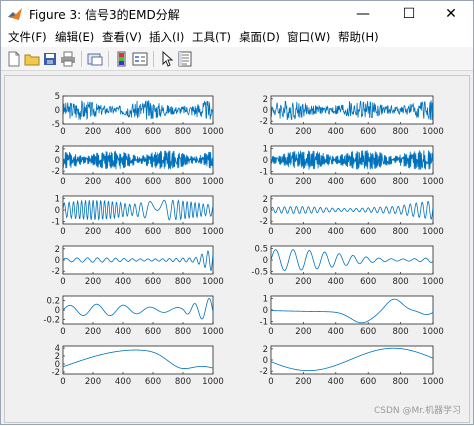 The image size is (474, 426). Describe the element at coordinates (352, 216) in the screenshot. I see `subplot-right-3: 0 200 400 600 800 100020-2` at that location.